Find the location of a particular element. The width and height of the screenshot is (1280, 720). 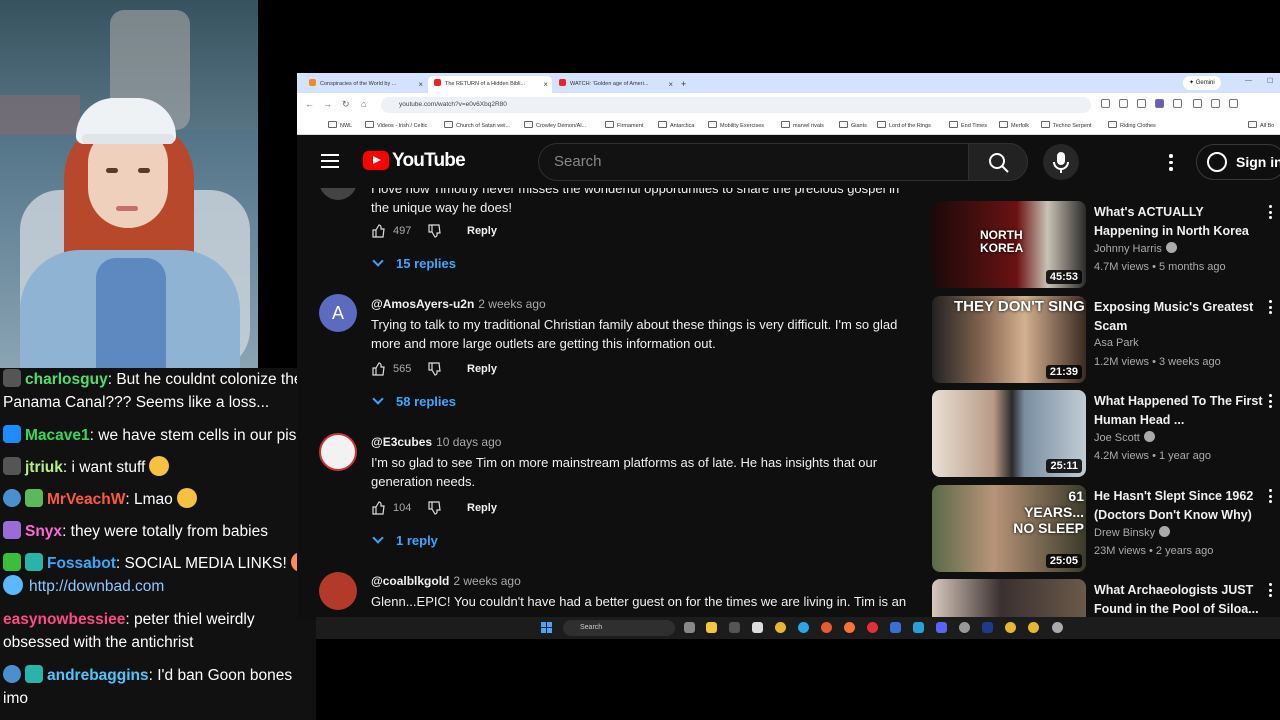

minimize-icon: — is located at coordinates (1248, 80).